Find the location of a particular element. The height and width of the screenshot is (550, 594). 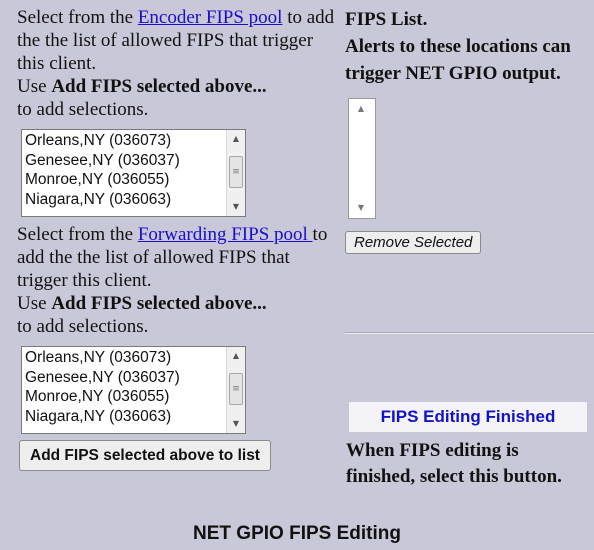

forwarding-fips-pool-link: Forwarding FIPS pool is located at coordinates (225, 234).